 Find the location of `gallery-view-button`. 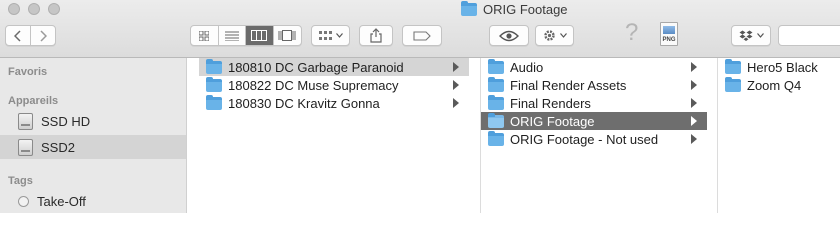

gallery-view-button is located at coordinates (287, 35).